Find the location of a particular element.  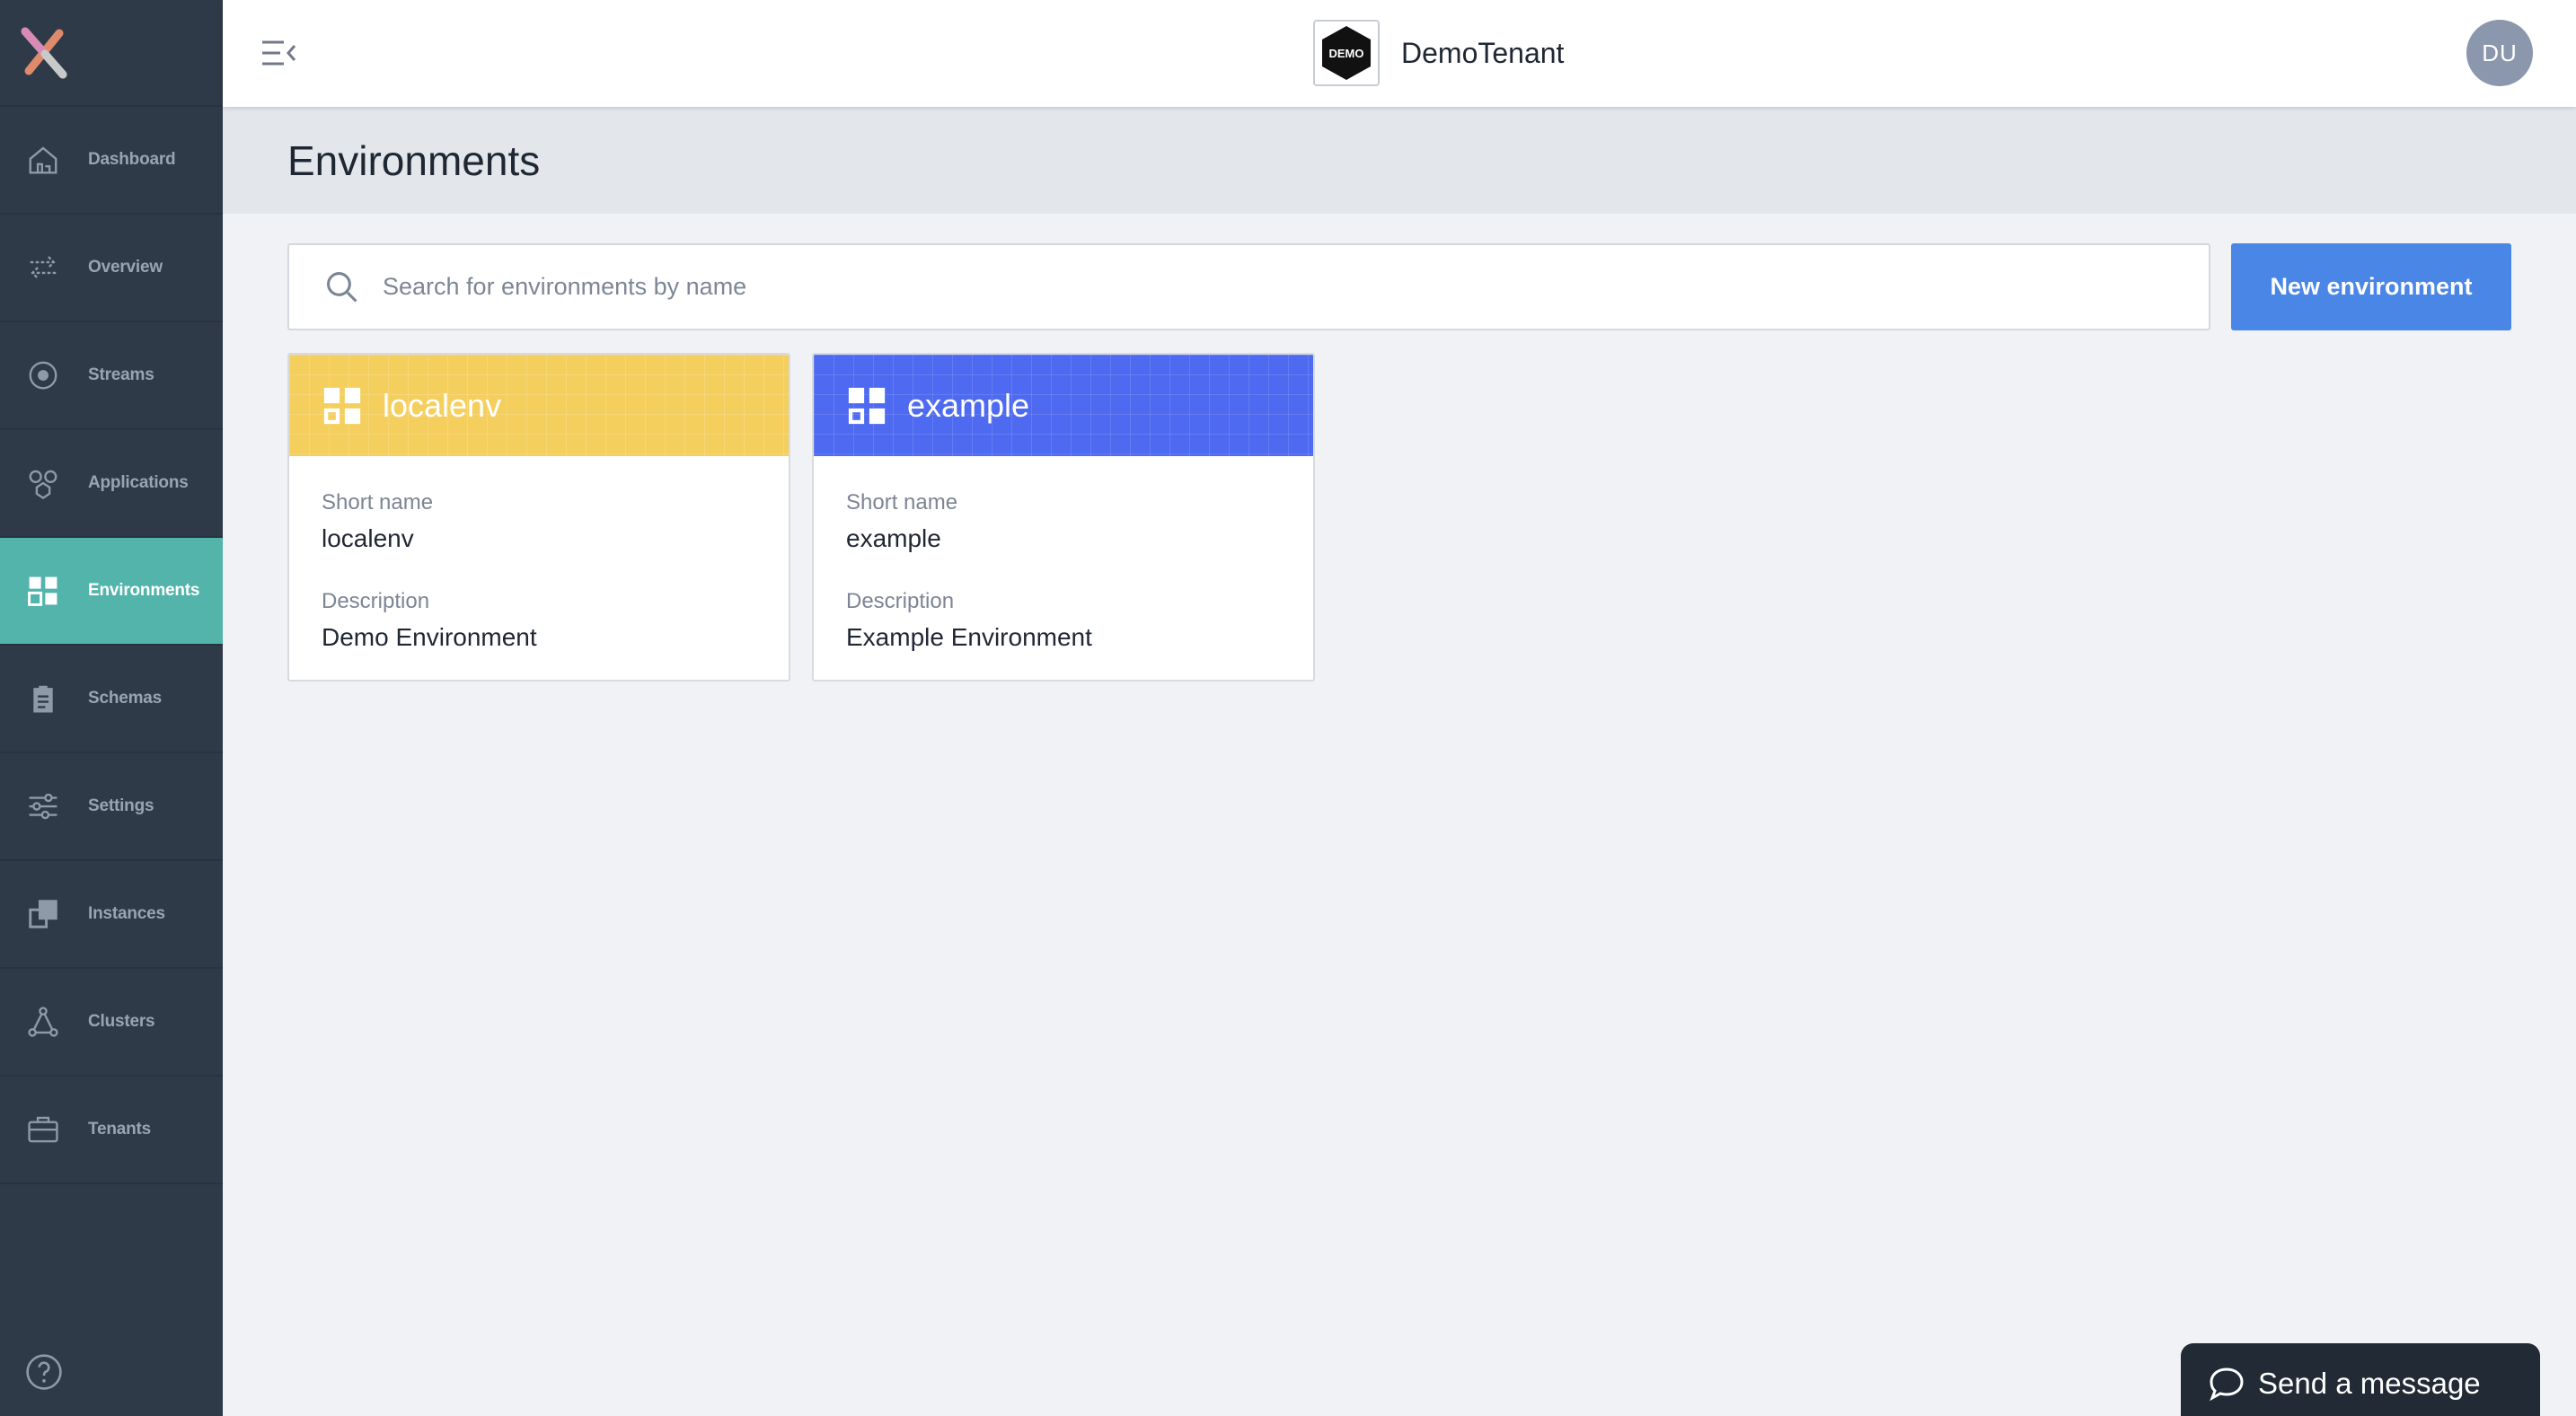

sidebar-item-label: Applications is located at coordinates (138, 483).